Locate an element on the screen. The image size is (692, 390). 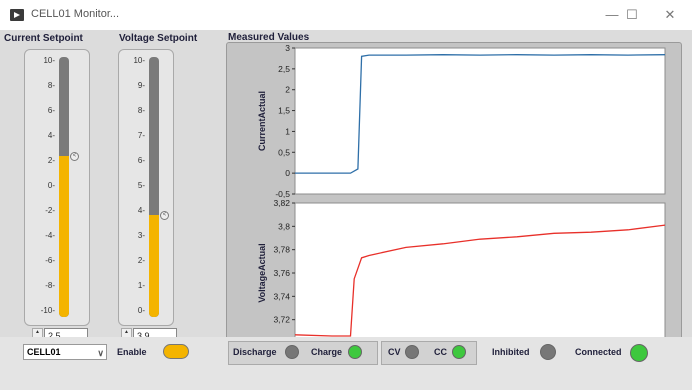
cv-indicator is located at coordinates (412, 352).